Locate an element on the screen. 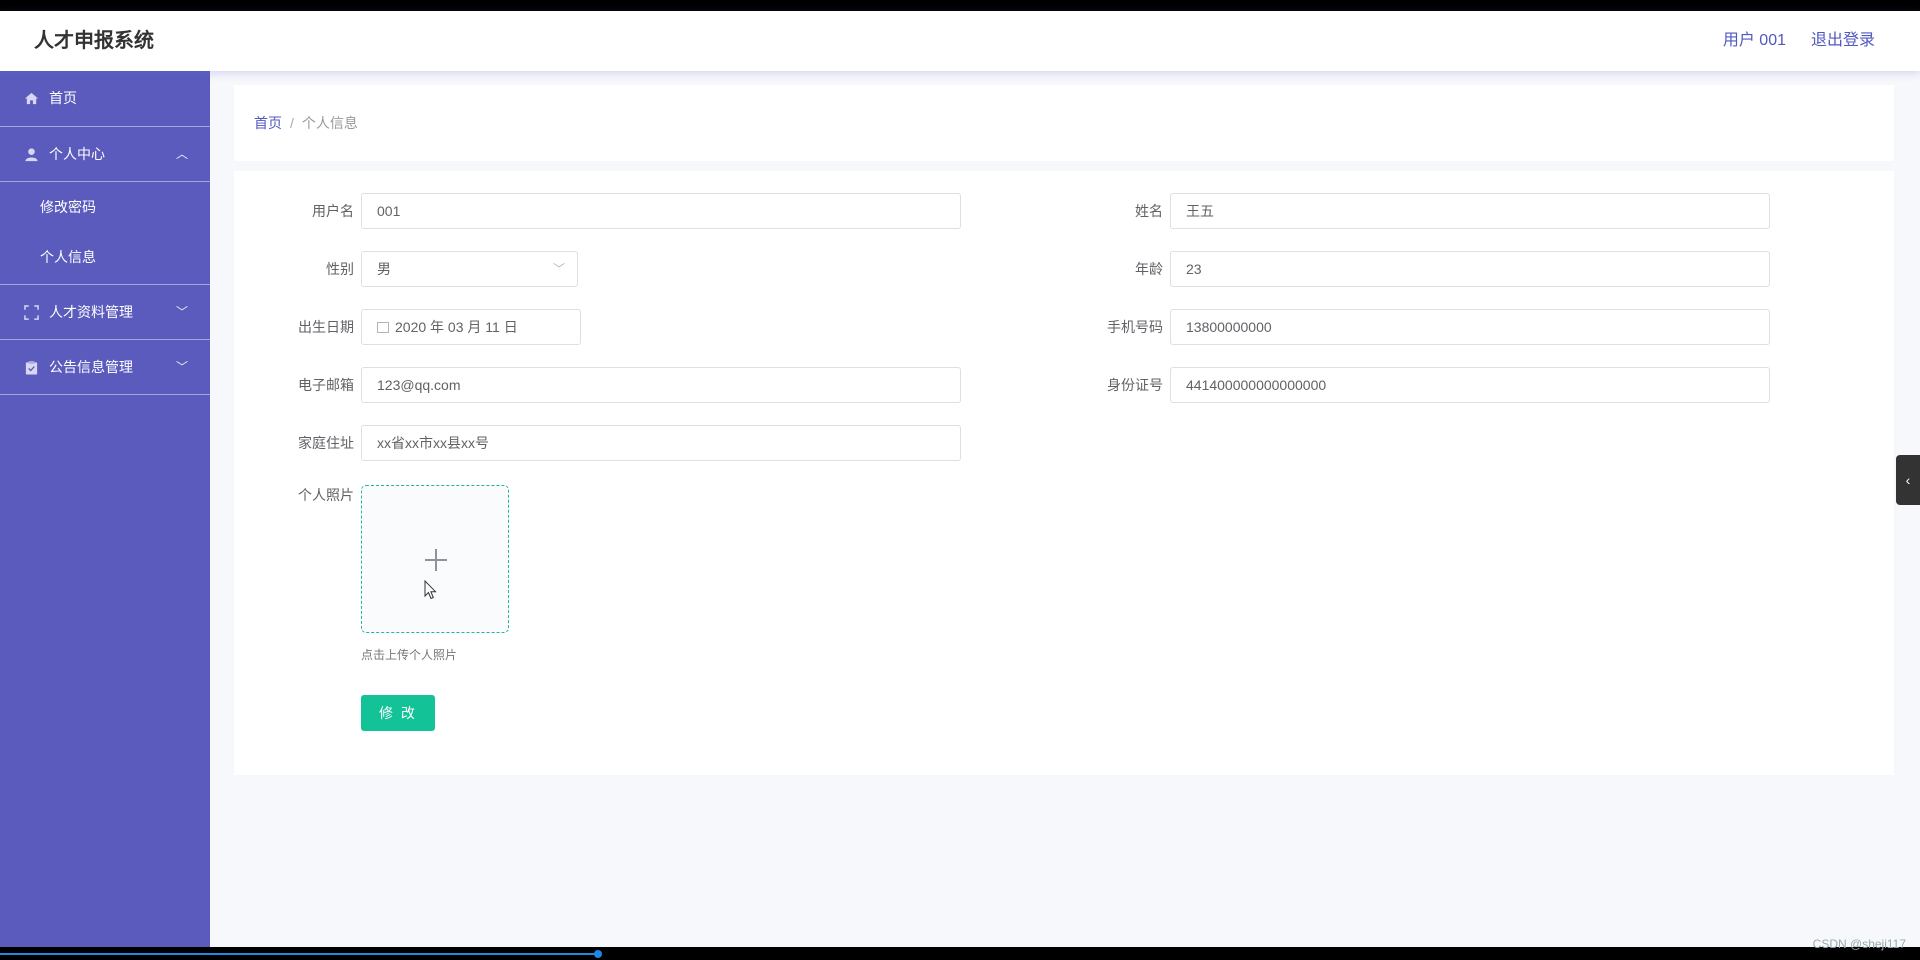 Image resolution: width=1920 pixels, height=960 pixels. gender-value: 男 is located at coordinates (384, 269).